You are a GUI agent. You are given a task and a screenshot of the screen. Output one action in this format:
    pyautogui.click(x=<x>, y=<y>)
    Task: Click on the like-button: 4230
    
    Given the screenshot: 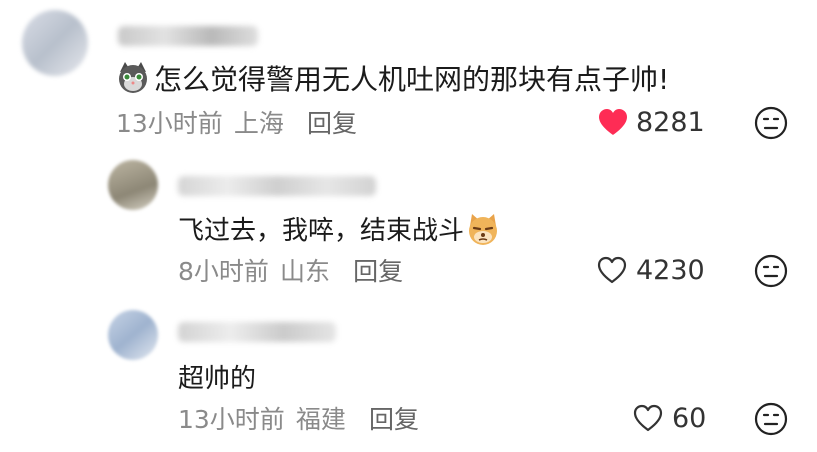 What is the action you would take?
    pyautogui.click(x=650, y=270)
    